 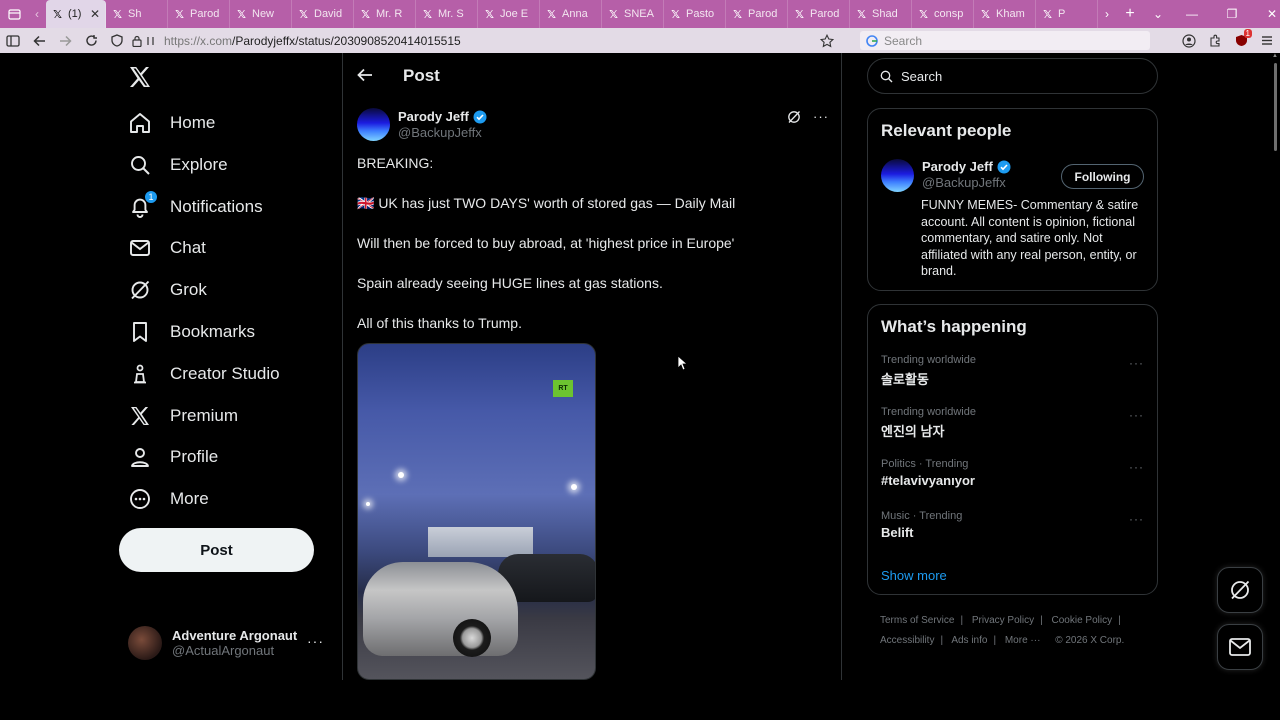 I want to click on trend-item: Trending worldwide 솔로활동 ···, so click(x=1013, y=374).